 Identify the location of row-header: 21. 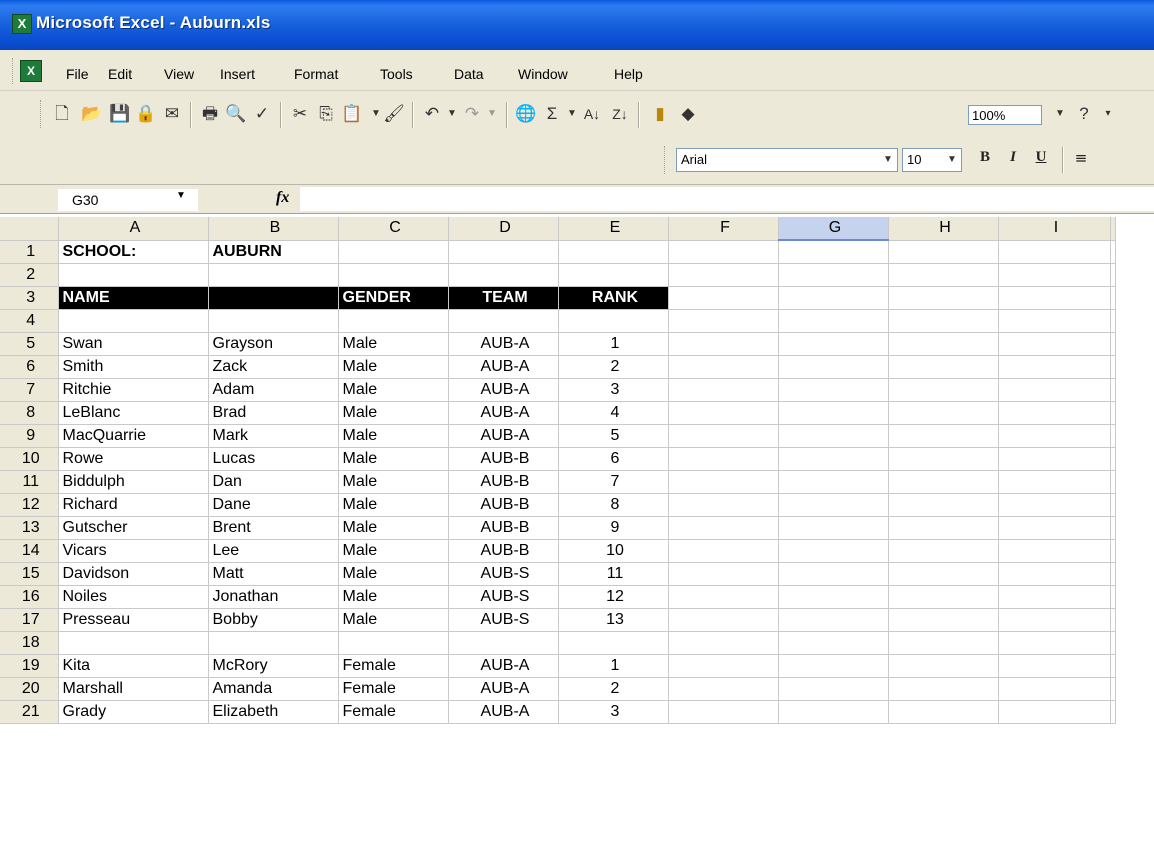
(29, 712).